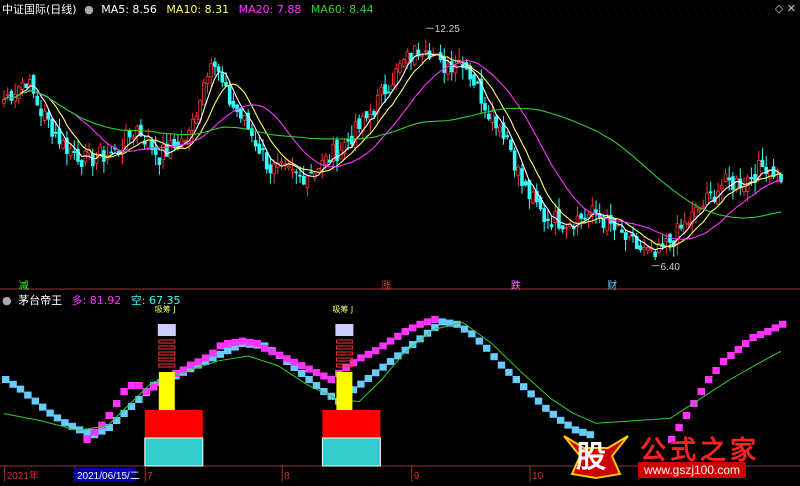 The width and height of the screenshot is (800, 486). I want to click on x-axis-label: 2021年, so click(23, 475).